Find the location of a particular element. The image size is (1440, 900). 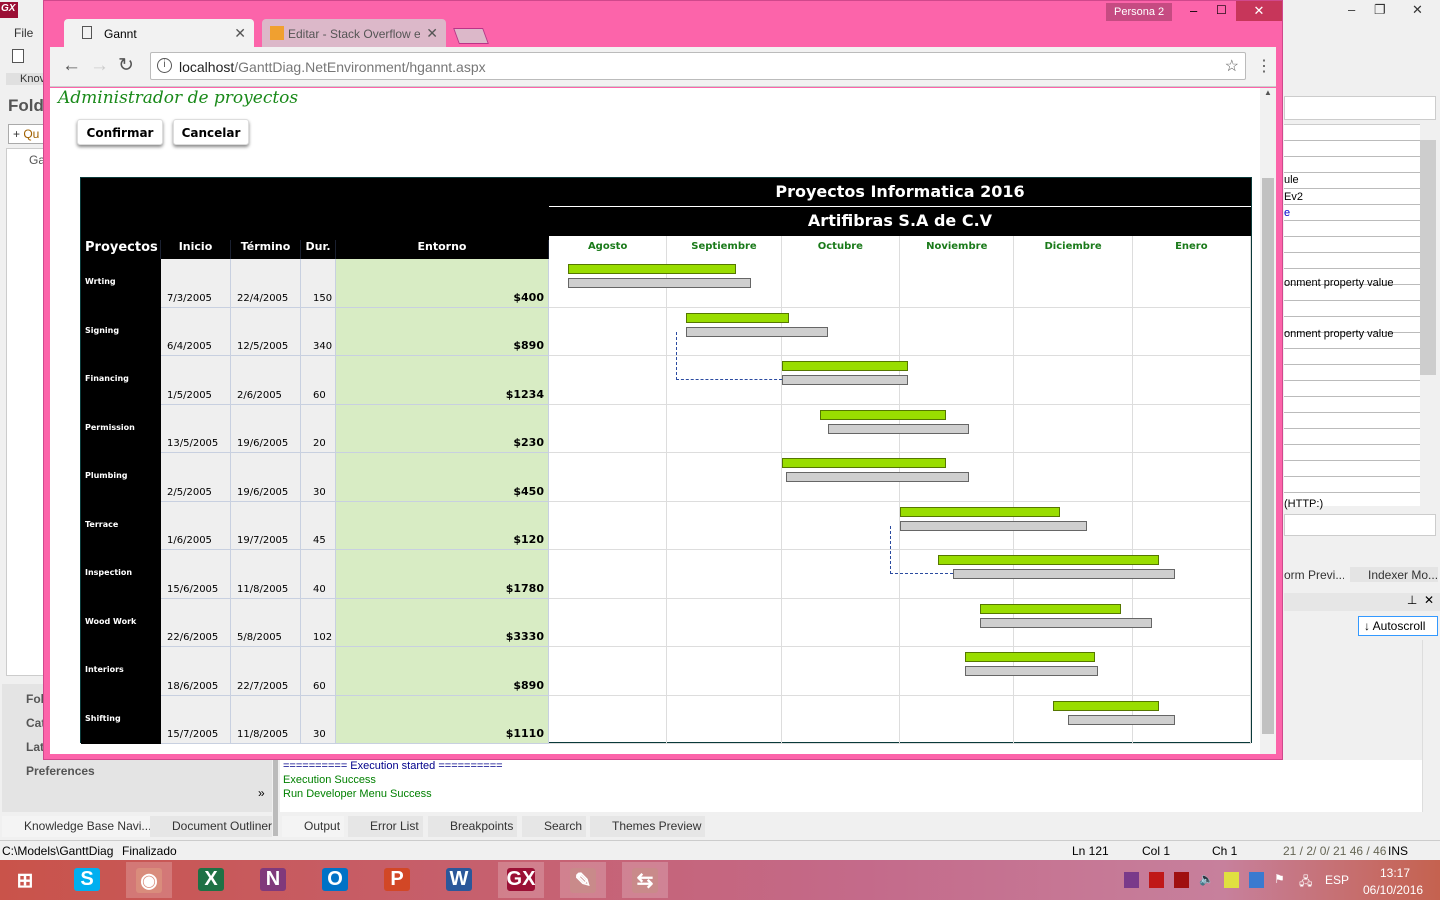

window-close-button: ✕ is located at coordinates (1259, 11).